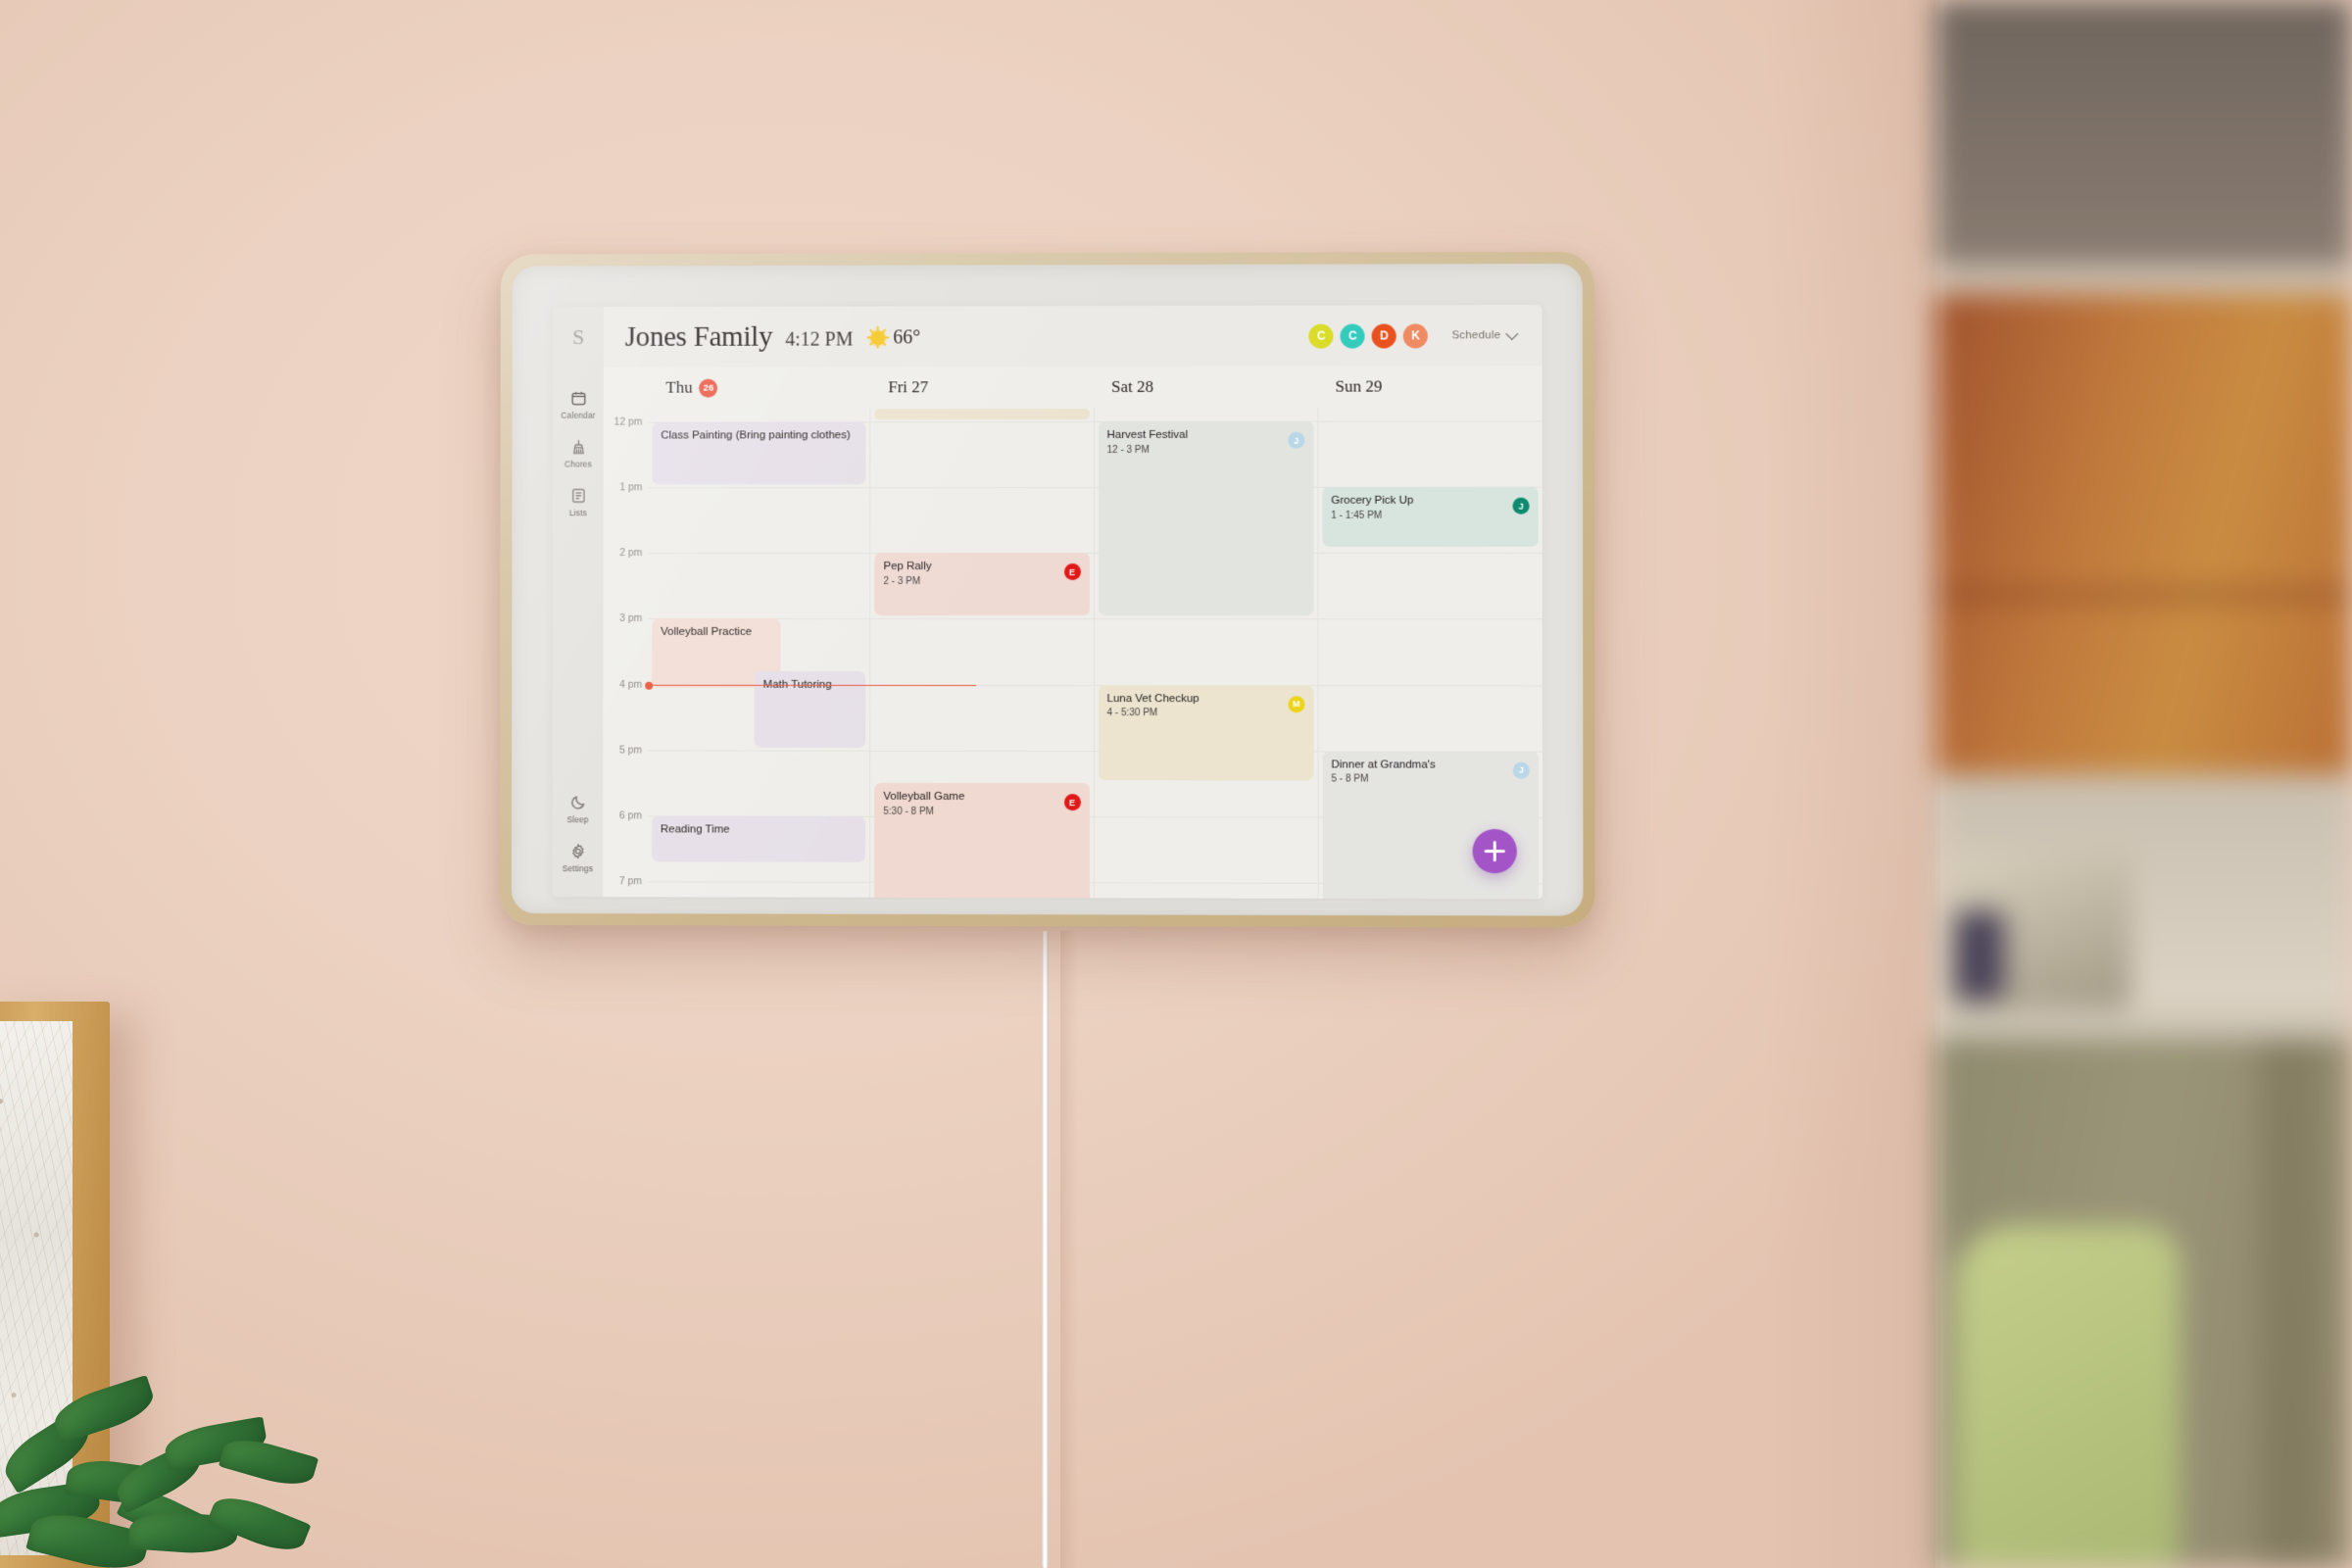 Image resolution: width=2352 pixels, height=1568 pixels. I want to click on header-title-group: Jones Family 4:12 PM 66°, so click(762, 337).